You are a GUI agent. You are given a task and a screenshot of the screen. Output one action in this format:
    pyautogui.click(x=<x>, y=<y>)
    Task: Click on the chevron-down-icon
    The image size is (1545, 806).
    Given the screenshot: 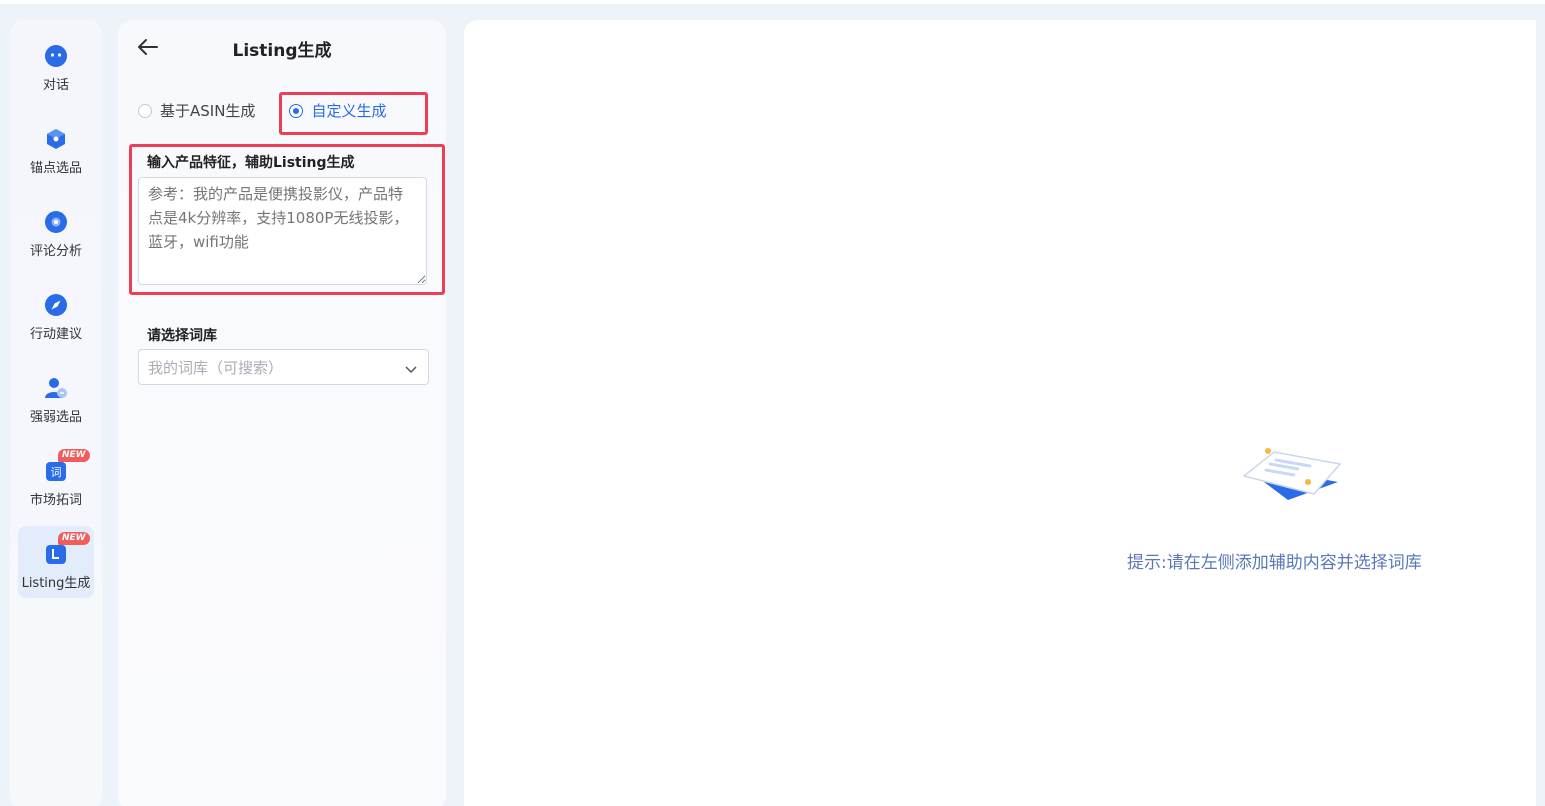 What is the action you would take?
    pyautogui.click(x=411, y=368)
    